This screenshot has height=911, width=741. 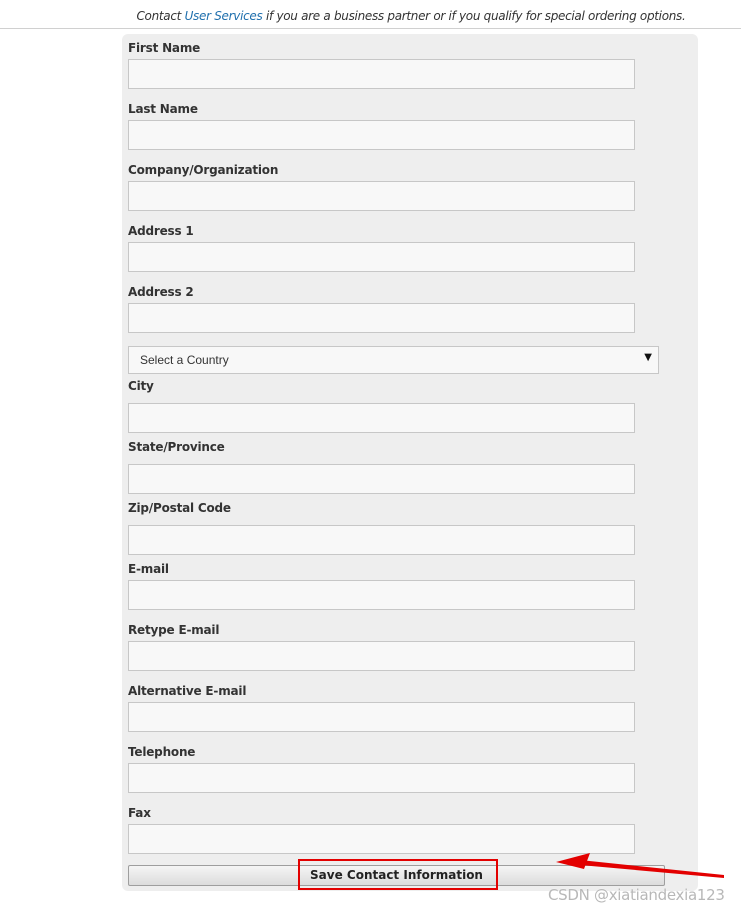 I want to click on first-name-label: First Name, so click(x=164, y=48).